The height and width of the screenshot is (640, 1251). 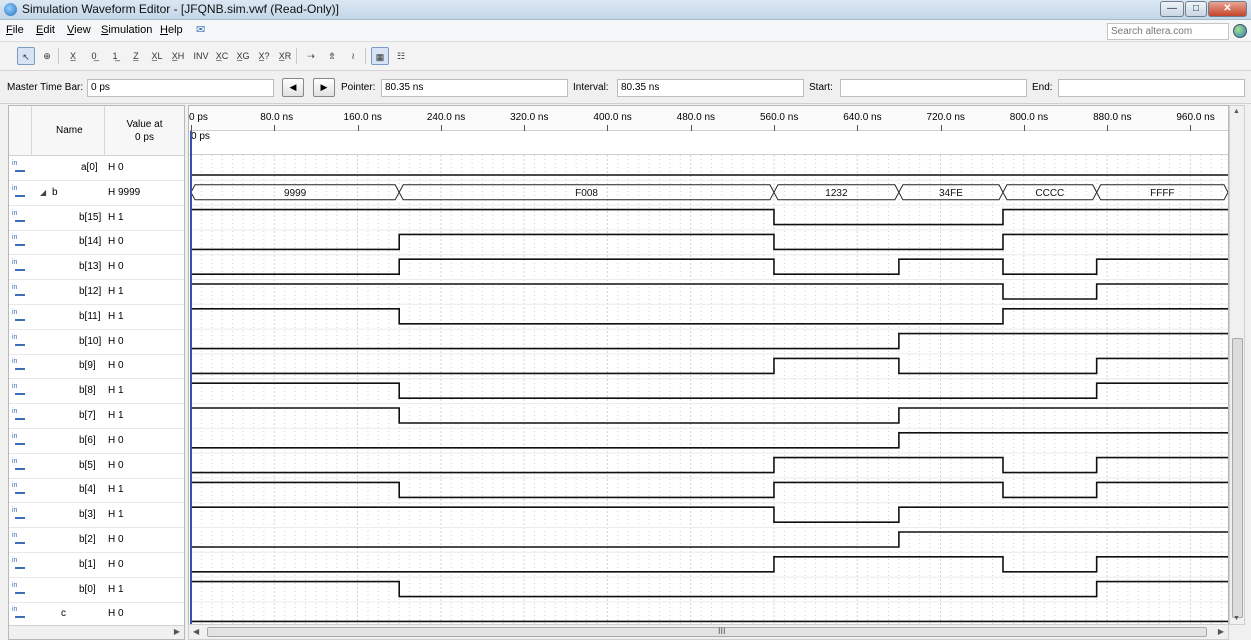 I want to click on menu-help-label: elp, so click(x=175, y=30).